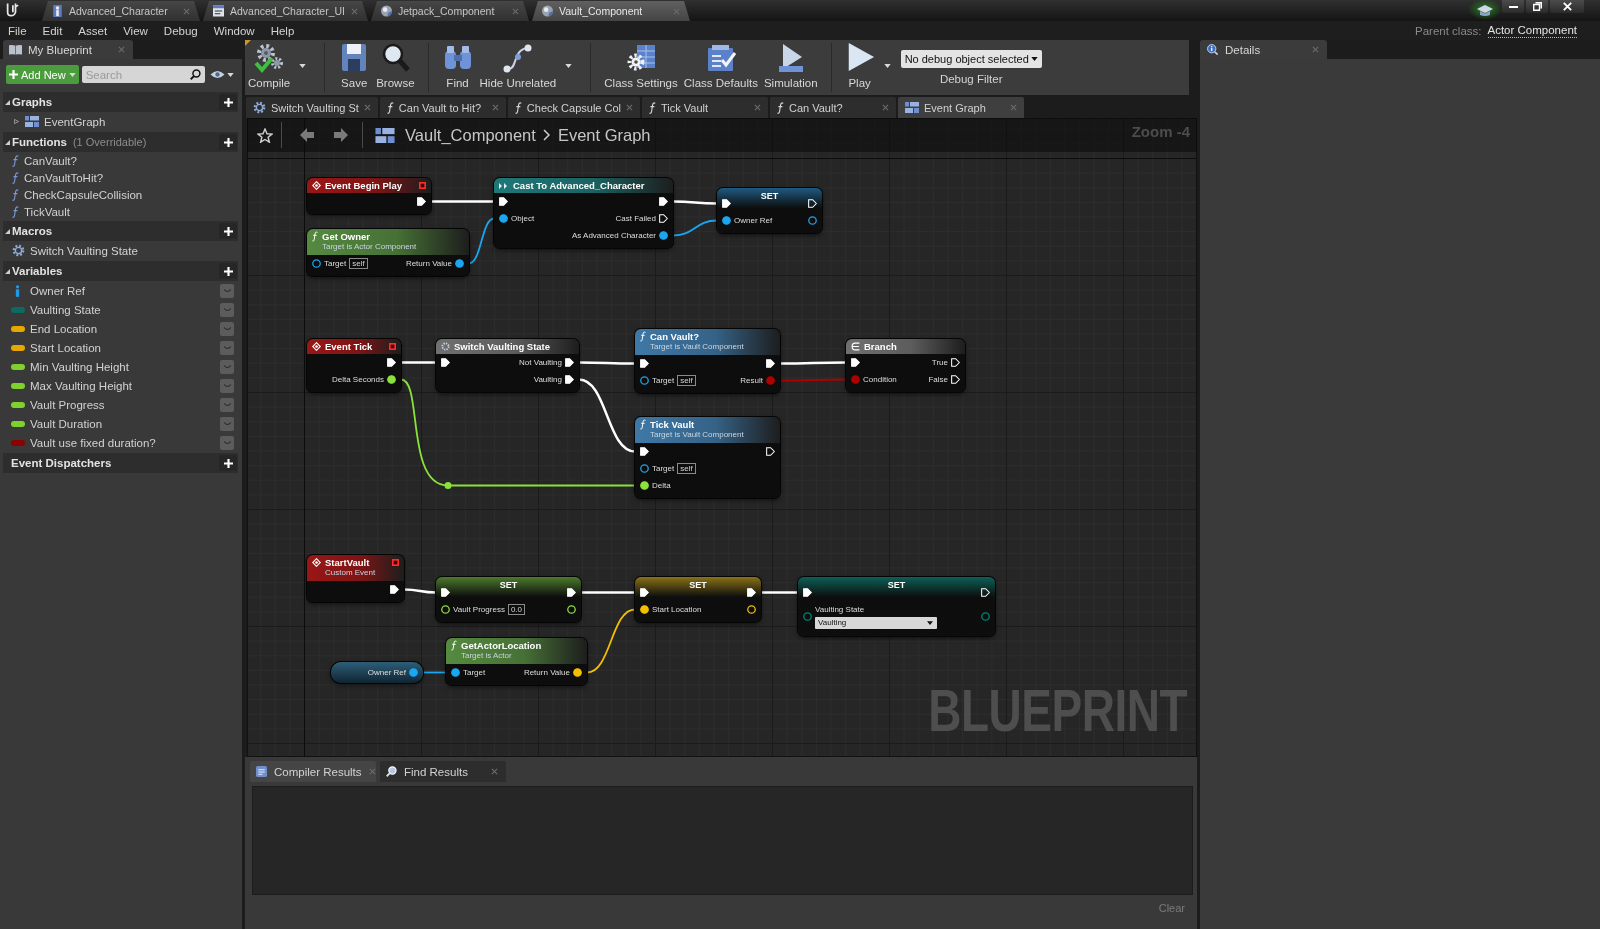 The width and height of the screenshot is (1600, 929). Describe the element at coordinates (265, 135) in the screenshot. I see `star-icon` at that location.